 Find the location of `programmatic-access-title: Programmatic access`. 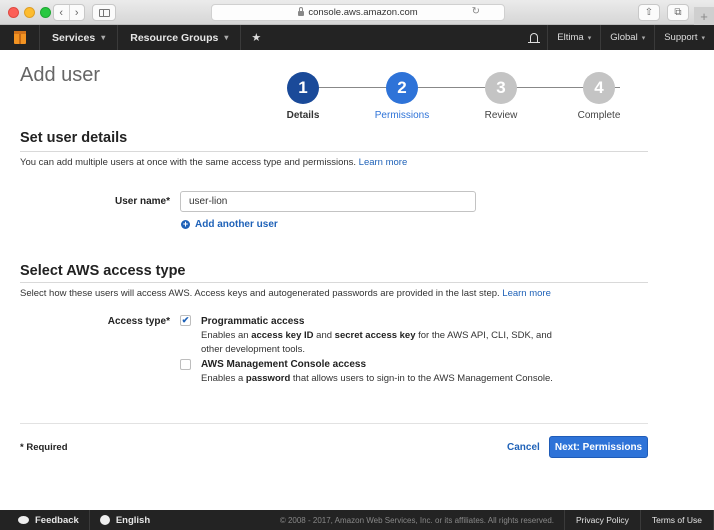

programmatic-access-title: Programmatic access is located at coordinates (252, 321).